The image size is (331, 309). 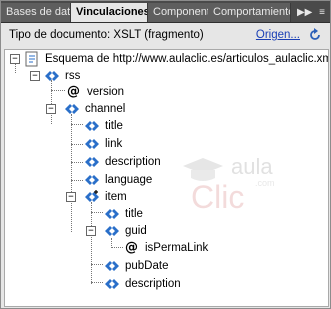 What do you see at coordinates (106, 92) in the screenshot?
I see `tree-node-label: version` at bounding box center [106, 92].